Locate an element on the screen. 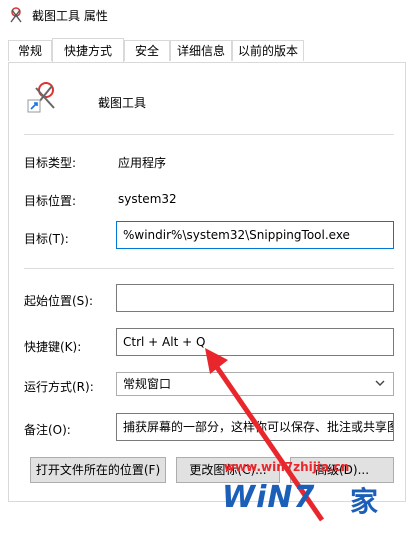 The height and width of the screenshot is (541, 418). target-input: %windir%\system32\SnippingTool.exe is located at coordinates (255, 235).